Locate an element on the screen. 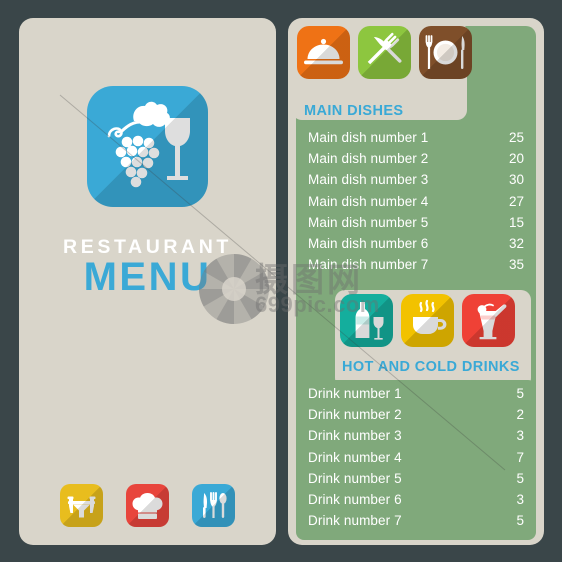 This screenshot has height=562, width=562. main-dishes-icon-row is located at coordinates (384, 52).